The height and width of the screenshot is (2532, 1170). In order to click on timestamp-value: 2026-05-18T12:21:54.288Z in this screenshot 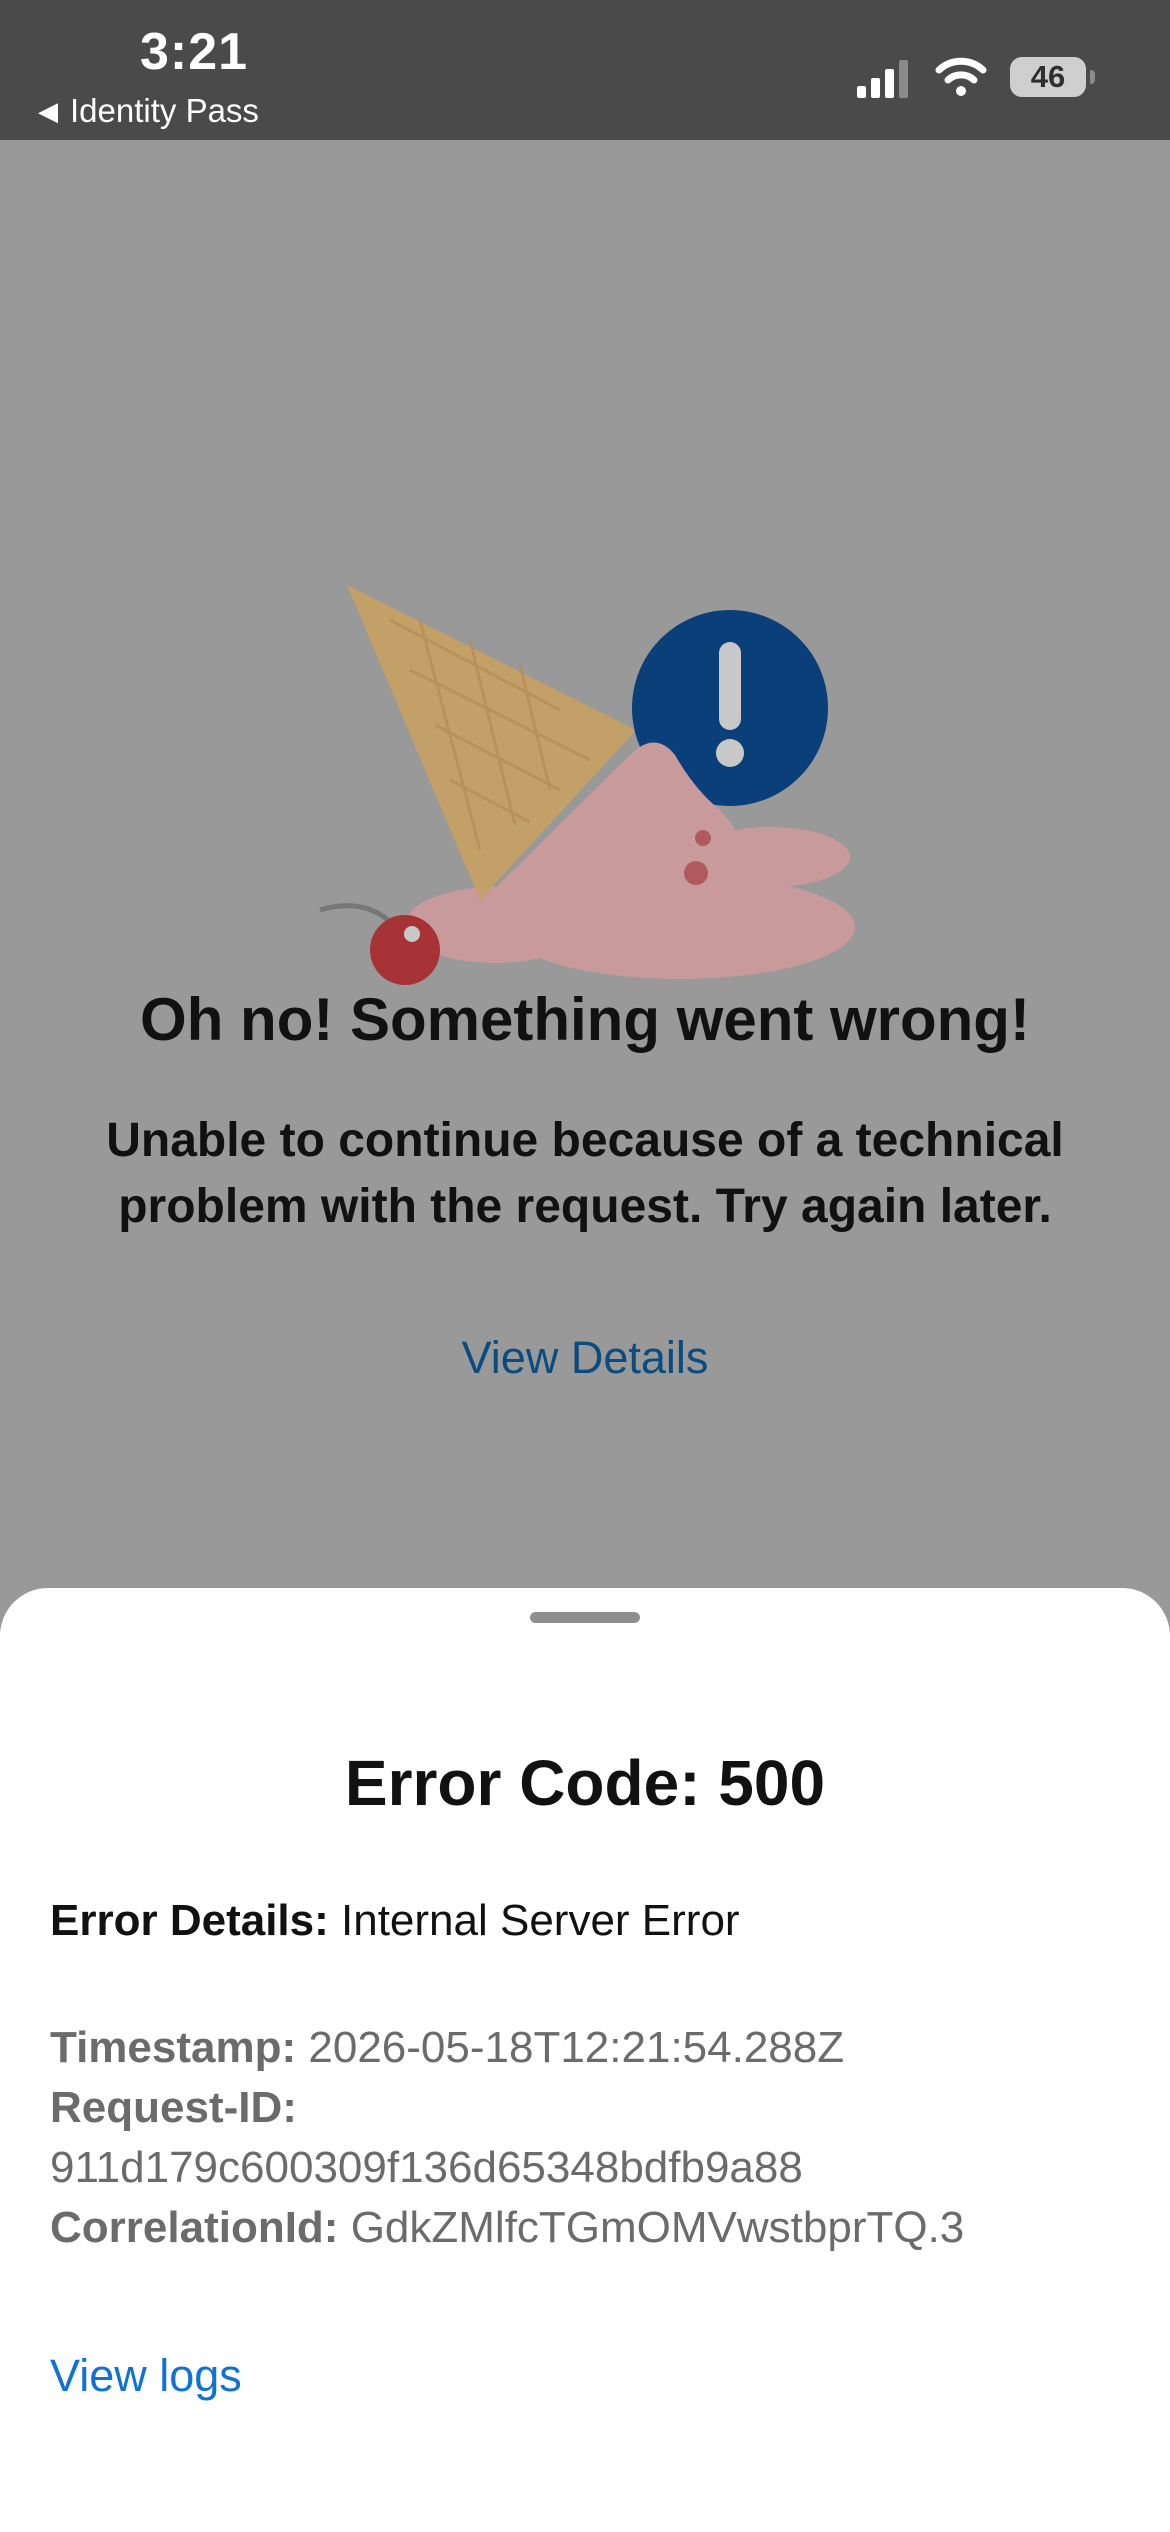, I will do `click(576, 2047)`.